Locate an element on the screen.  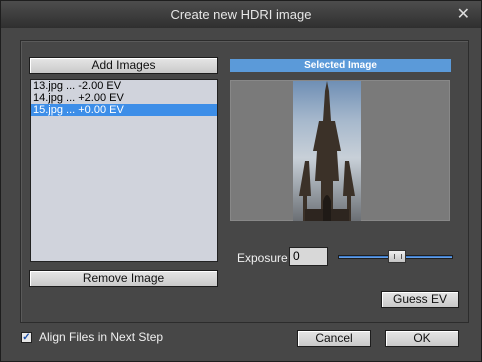
ok-button: OK is located at coordinates (422, 338).